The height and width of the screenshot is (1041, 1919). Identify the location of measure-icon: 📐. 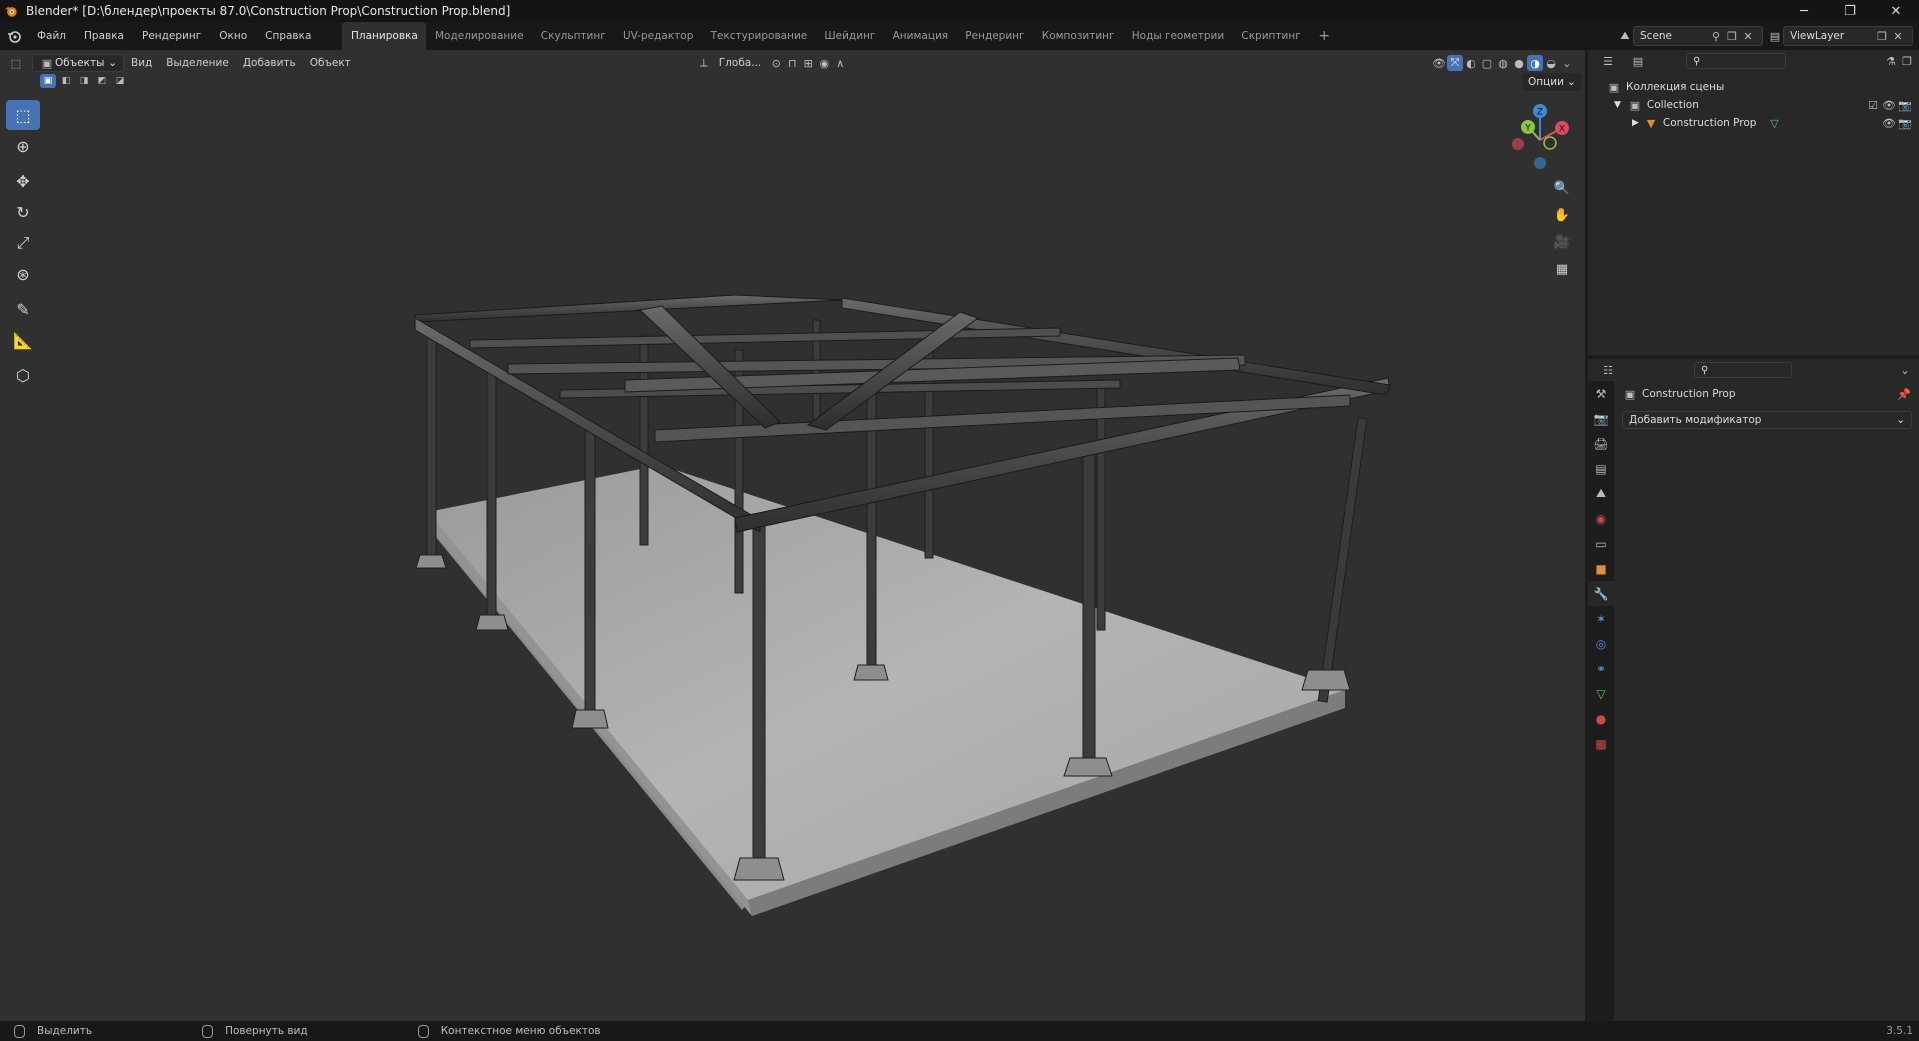
(23, 340).